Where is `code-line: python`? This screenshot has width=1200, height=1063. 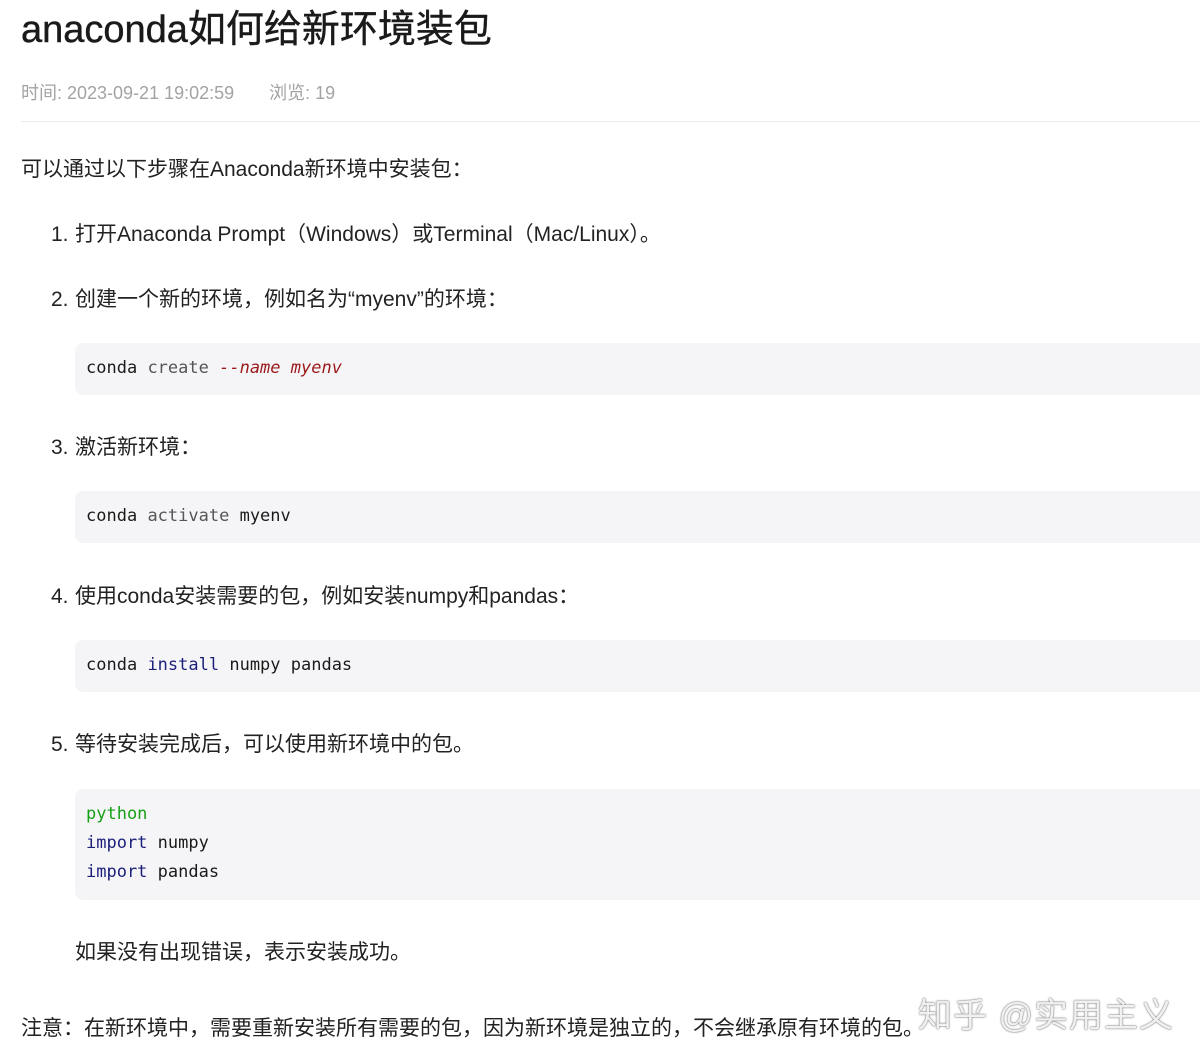 code-line: python is located at coordinates (643, 814).